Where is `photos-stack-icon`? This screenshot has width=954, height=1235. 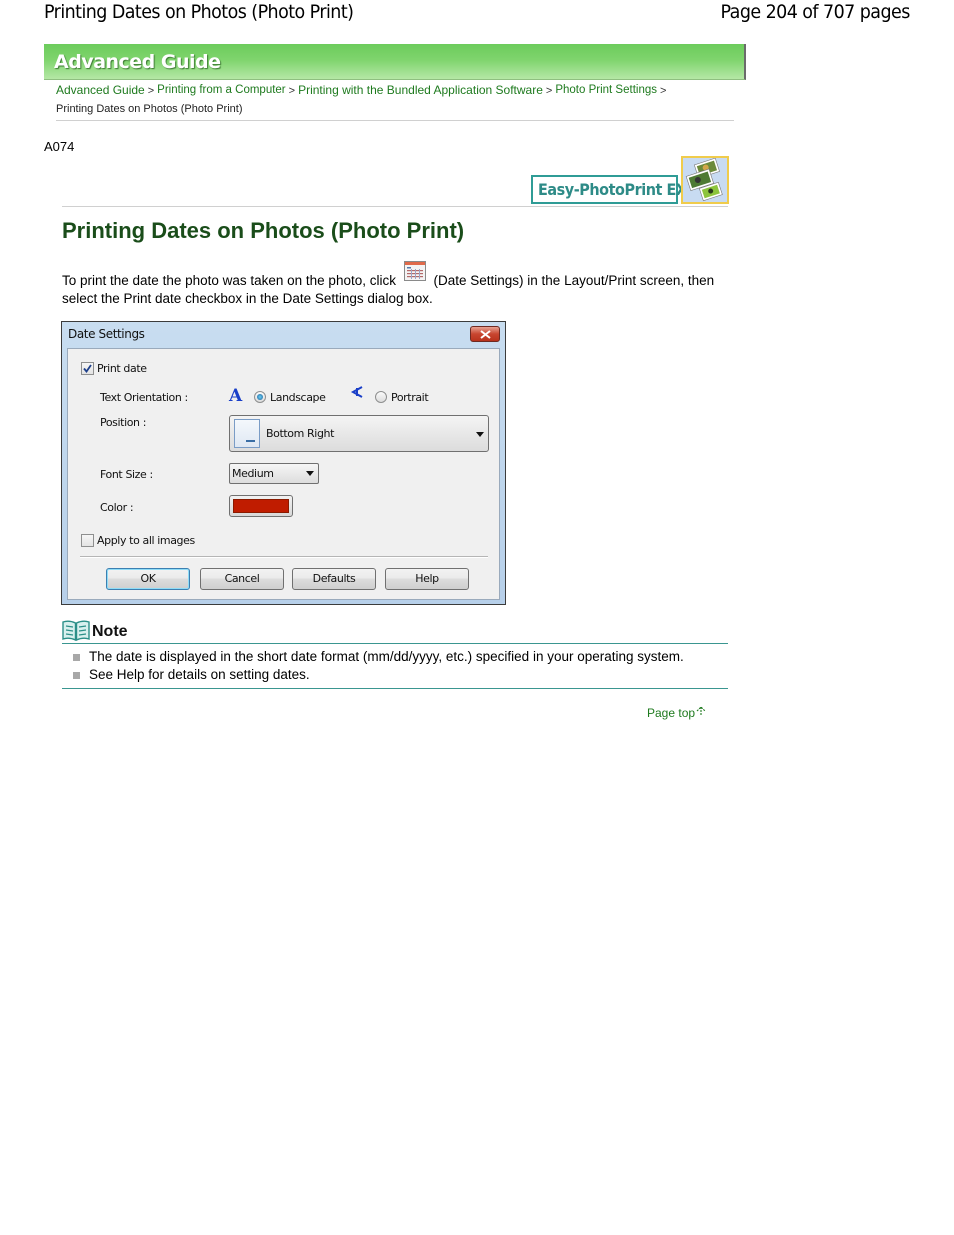
photos-stack-icon is located at coordinates (705, 180).